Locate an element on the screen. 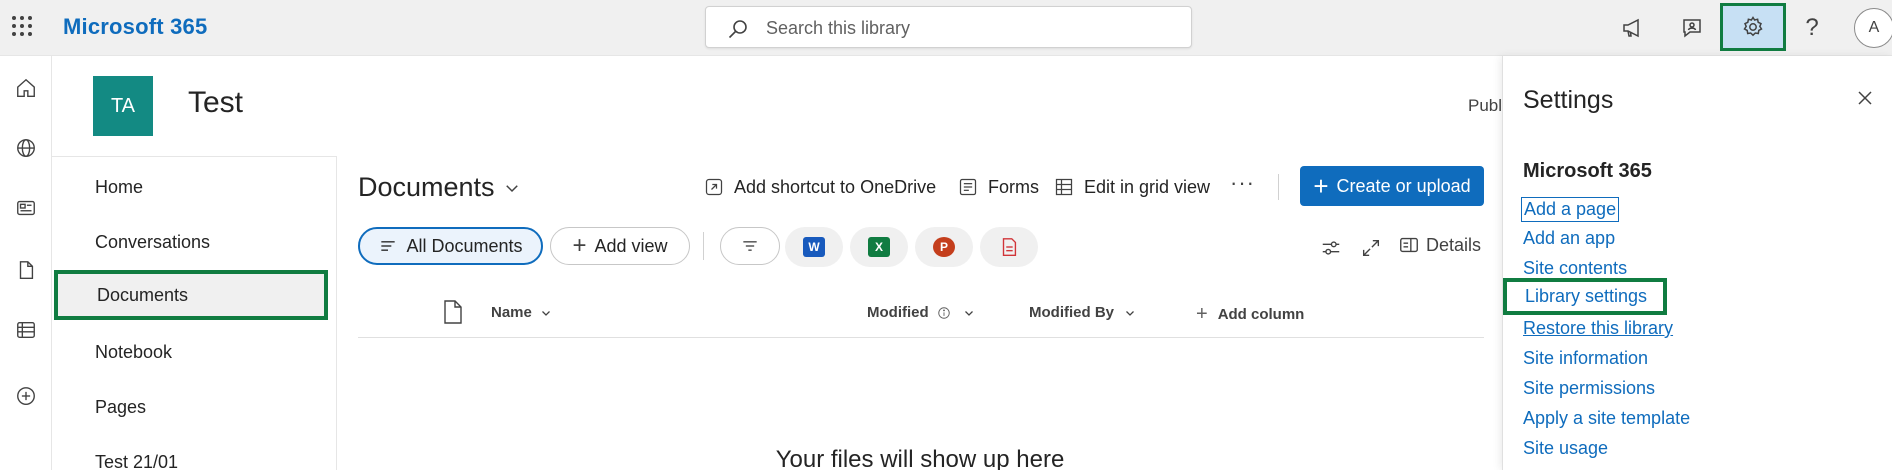 The image size is (1892, 470). top-bar: Microsoft 365 ? A is located at coordinates (946, 28).